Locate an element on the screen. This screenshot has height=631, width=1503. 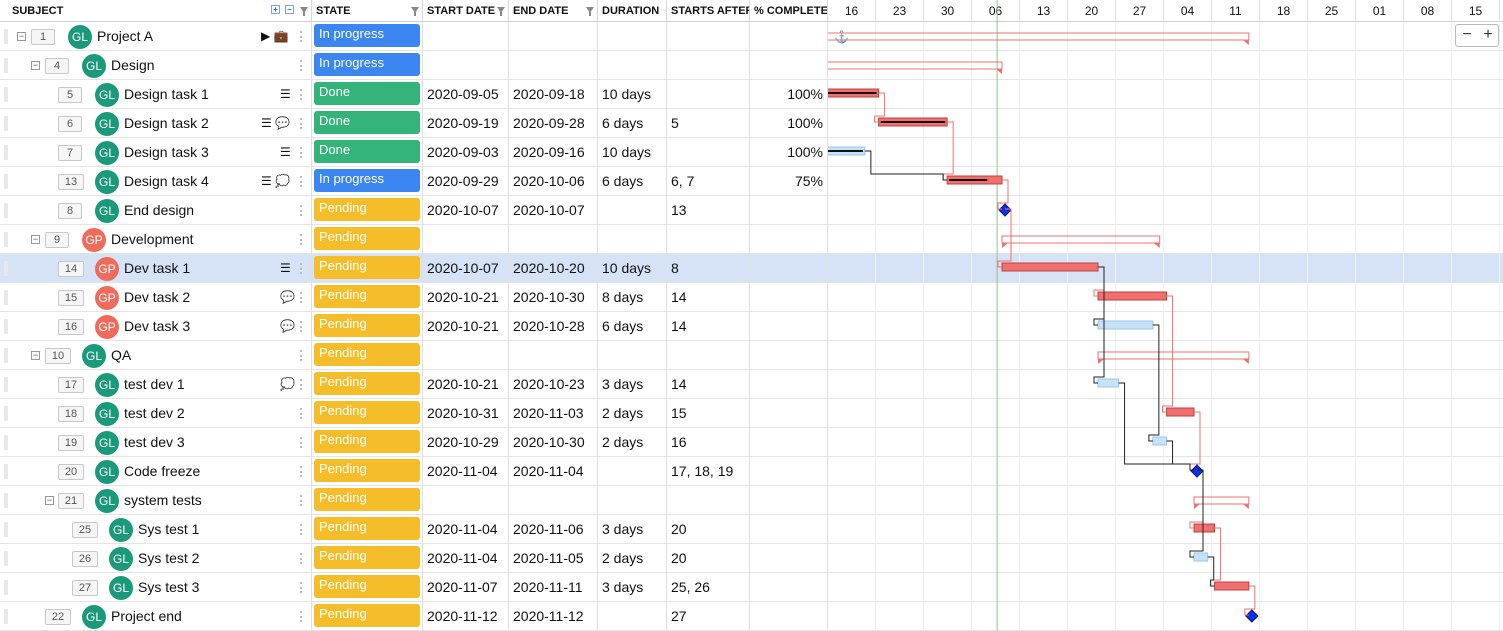
cell-starts-after: 16 is located at coordinates (708, 442).